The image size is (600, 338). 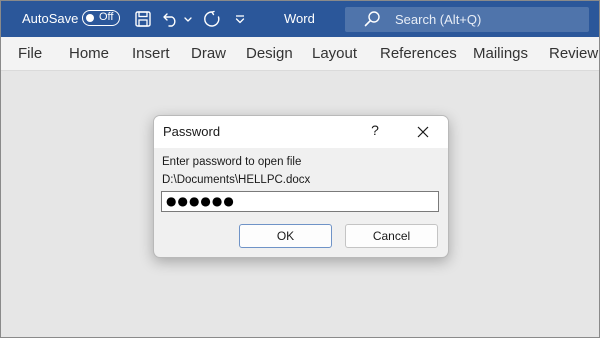 What do you see at coordinates (192, 131) in the screenshot?
I see `dialog-title: Password` at bounding box center [192, 131].